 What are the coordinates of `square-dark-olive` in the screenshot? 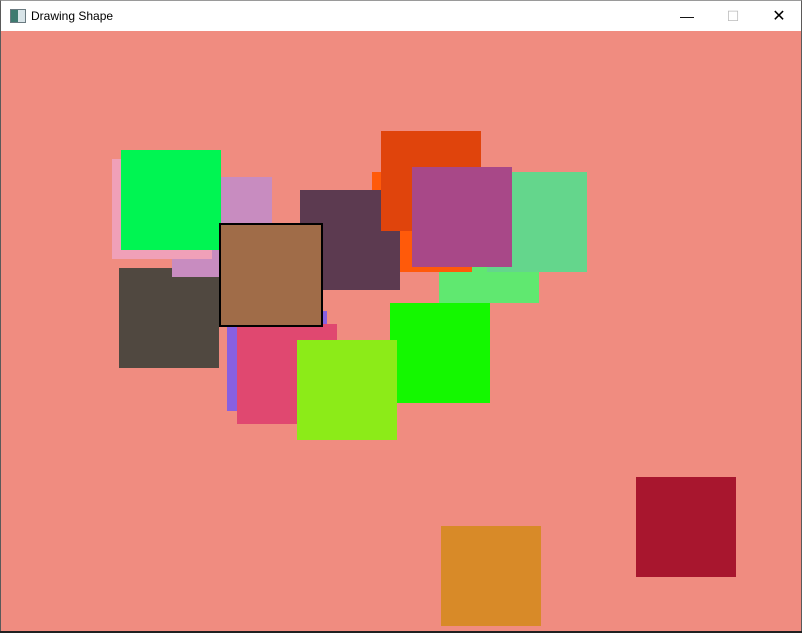 It's located at (169, 318).